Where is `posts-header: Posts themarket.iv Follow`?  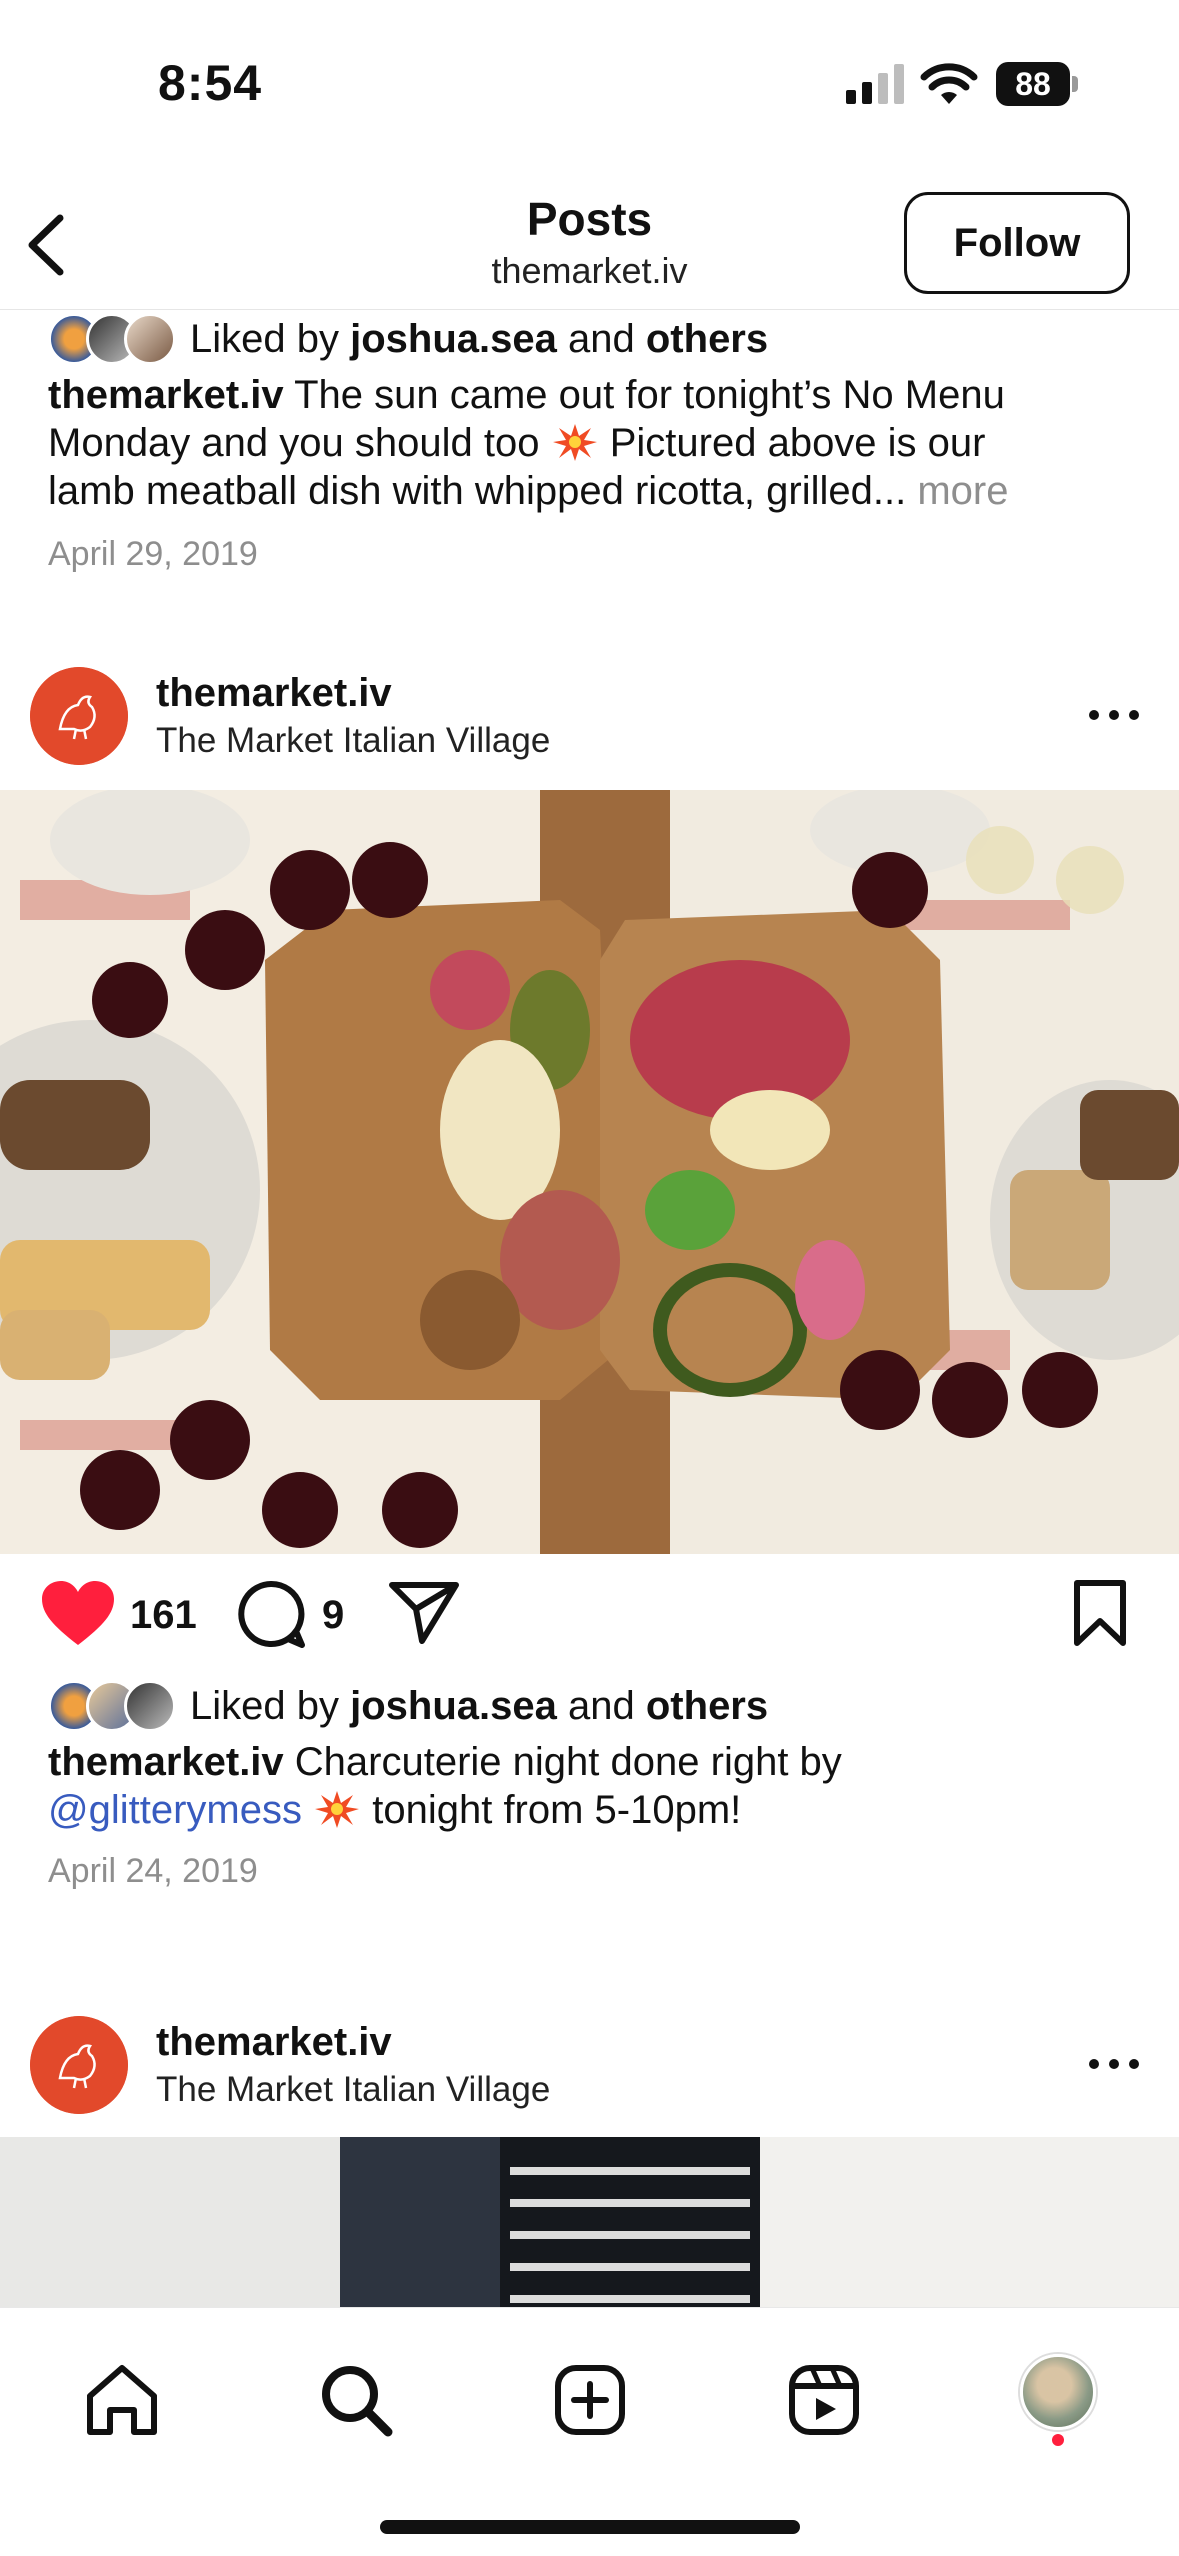 posts-header: Posts themarket.iv Follow is located at coordinates (589, 240).